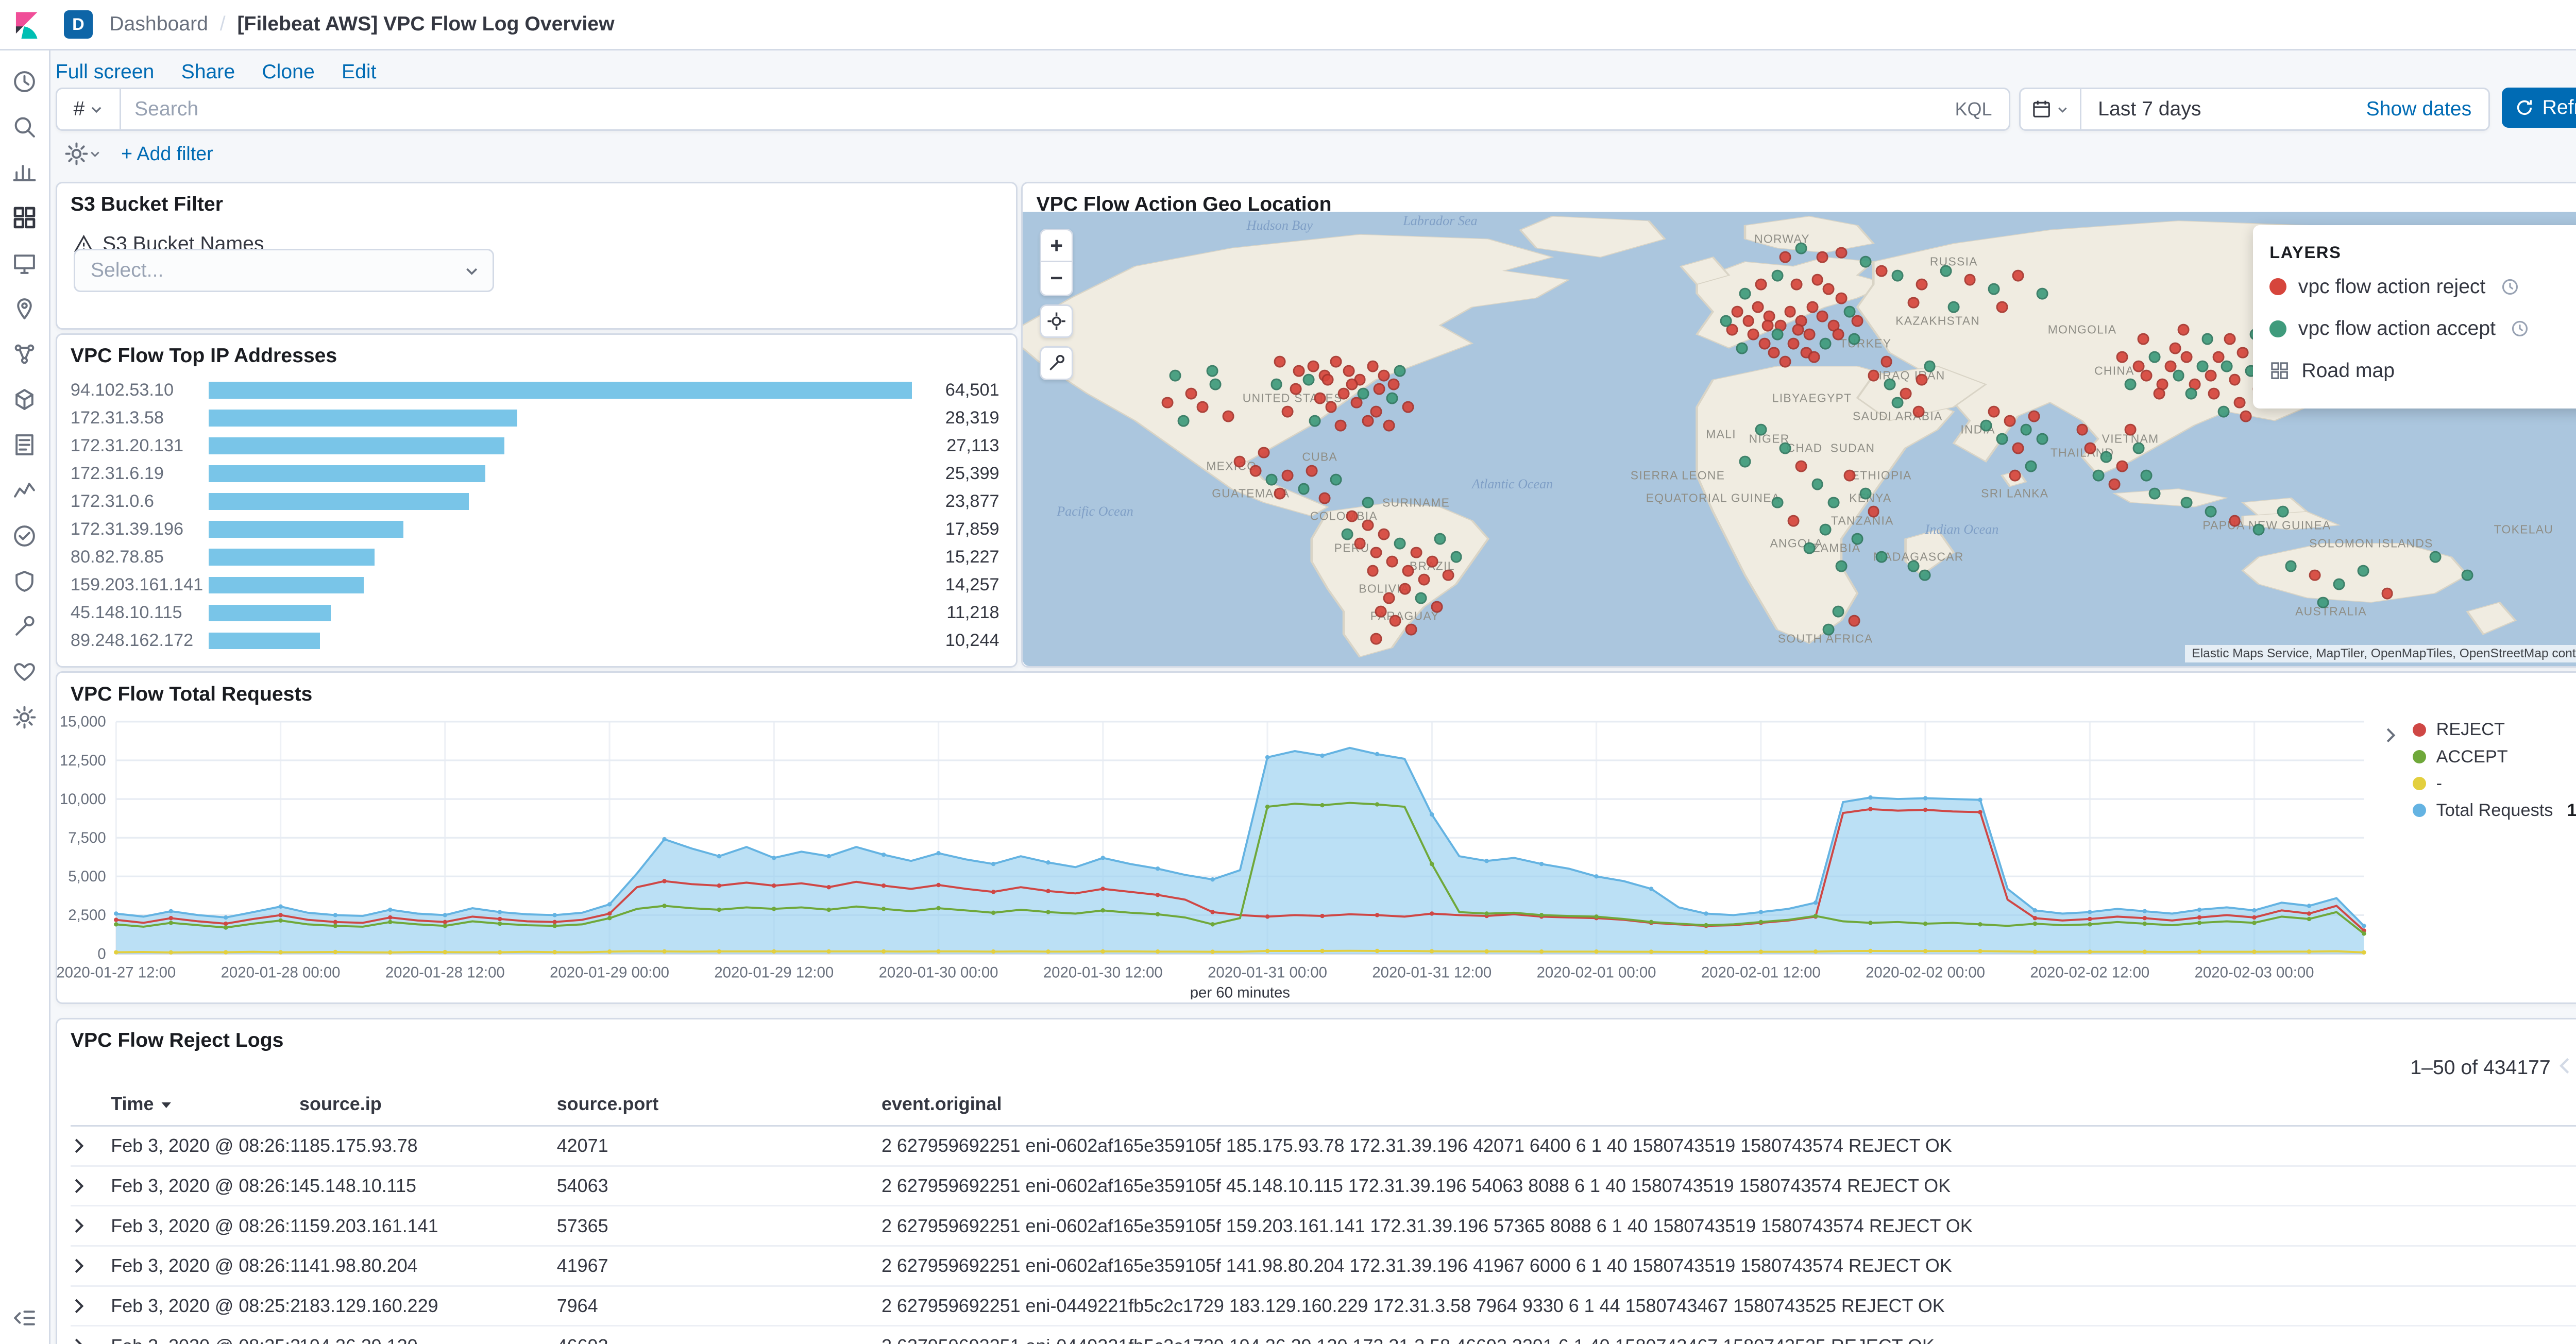 The height and width of the screenshot is (1344, 2576). What do you see at coordinates (158, 24) in the screenshot?
I see `breadcrumb-dashboard: Dashboard` at bounding box center [158, 24].